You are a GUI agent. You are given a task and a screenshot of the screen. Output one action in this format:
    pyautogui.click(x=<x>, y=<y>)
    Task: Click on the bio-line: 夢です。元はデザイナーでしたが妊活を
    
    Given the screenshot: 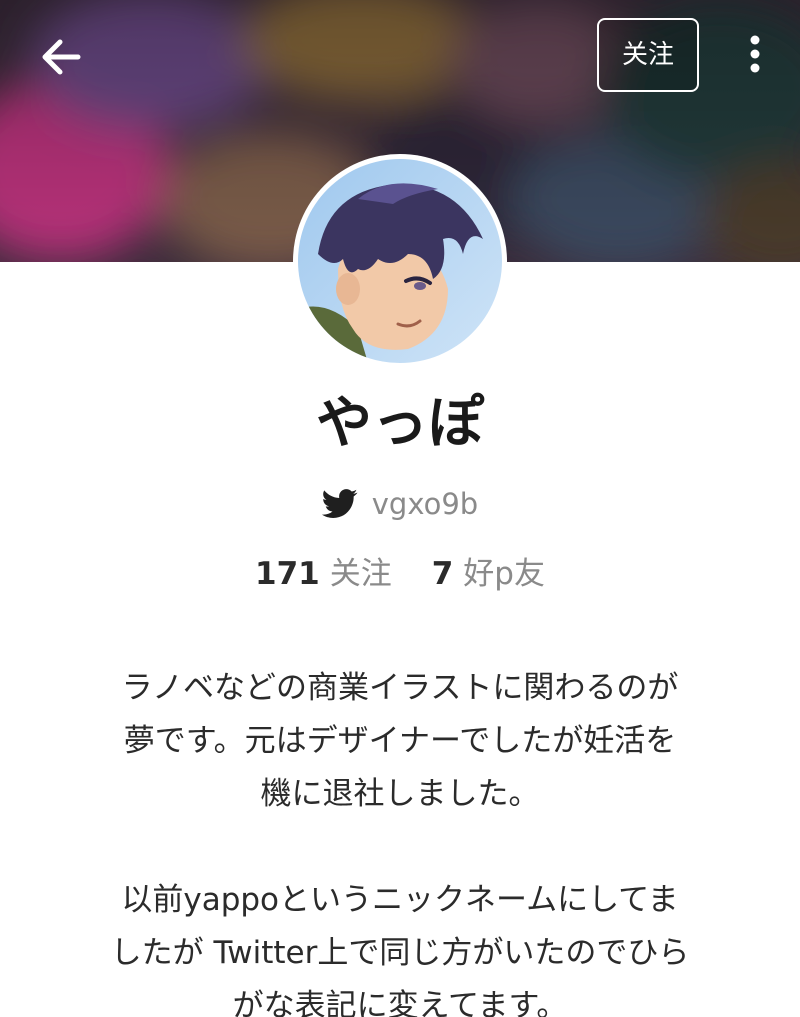 What is the action you would take?
    pyautogui.click(x=400, y=741)
    